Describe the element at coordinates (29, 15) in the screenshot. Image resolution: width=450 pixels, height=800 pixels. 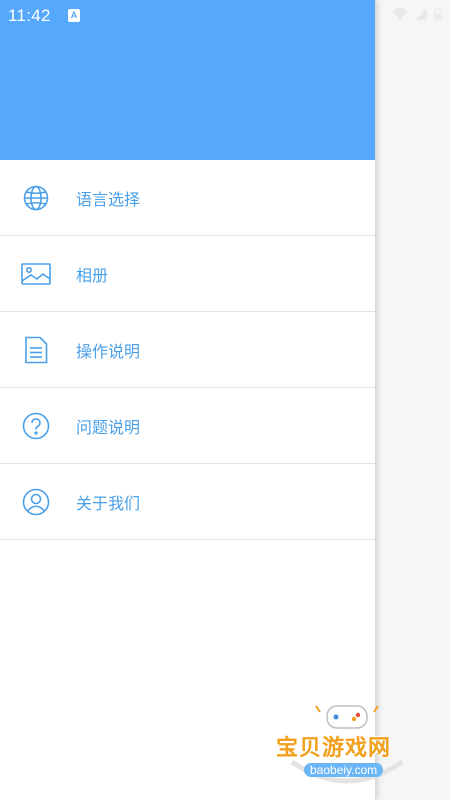
I see `status-time: 11:42` at that location.